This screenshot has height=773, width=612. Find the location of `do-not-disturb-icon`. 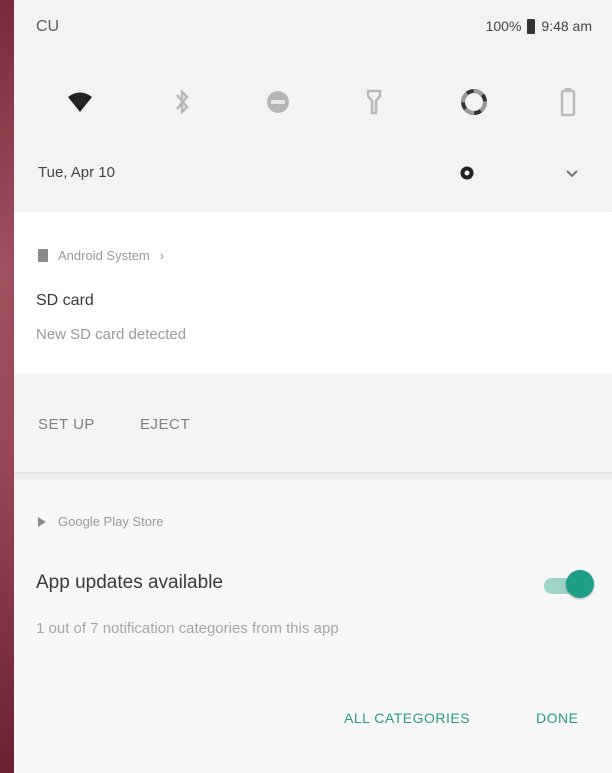

do-not-disturb-icon is located at coordinates (278, 102).